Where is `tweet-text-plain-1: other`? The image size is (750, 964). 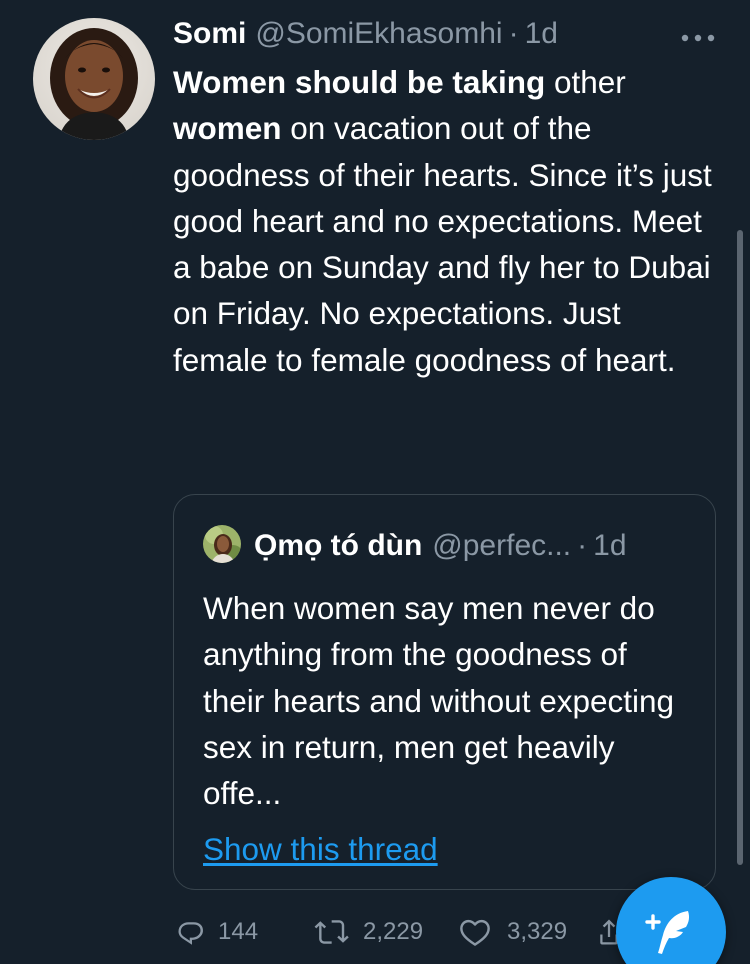
tweet-text-plain-1: other is located at coordinates (585, 82).